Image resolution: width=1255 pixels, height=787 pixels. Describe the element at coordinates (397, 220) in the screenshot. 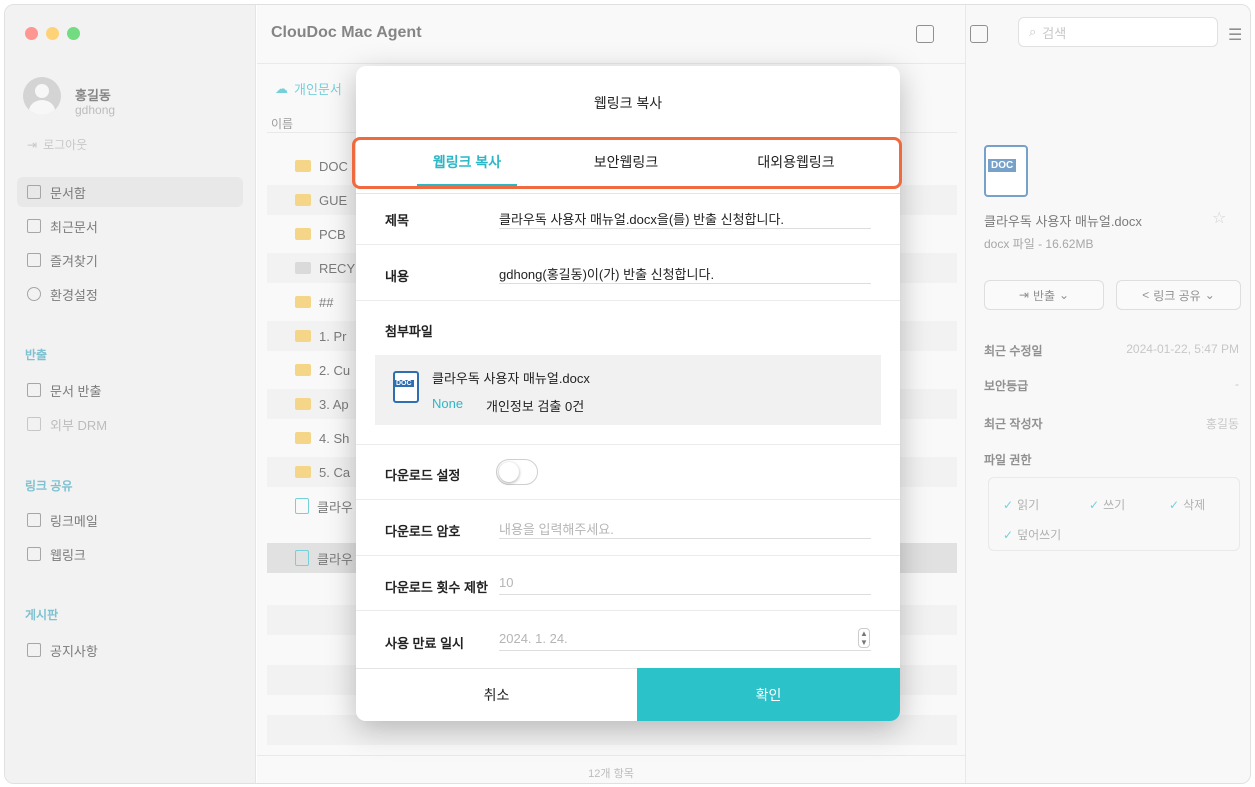

I see `subject-label: 제목` at that location.